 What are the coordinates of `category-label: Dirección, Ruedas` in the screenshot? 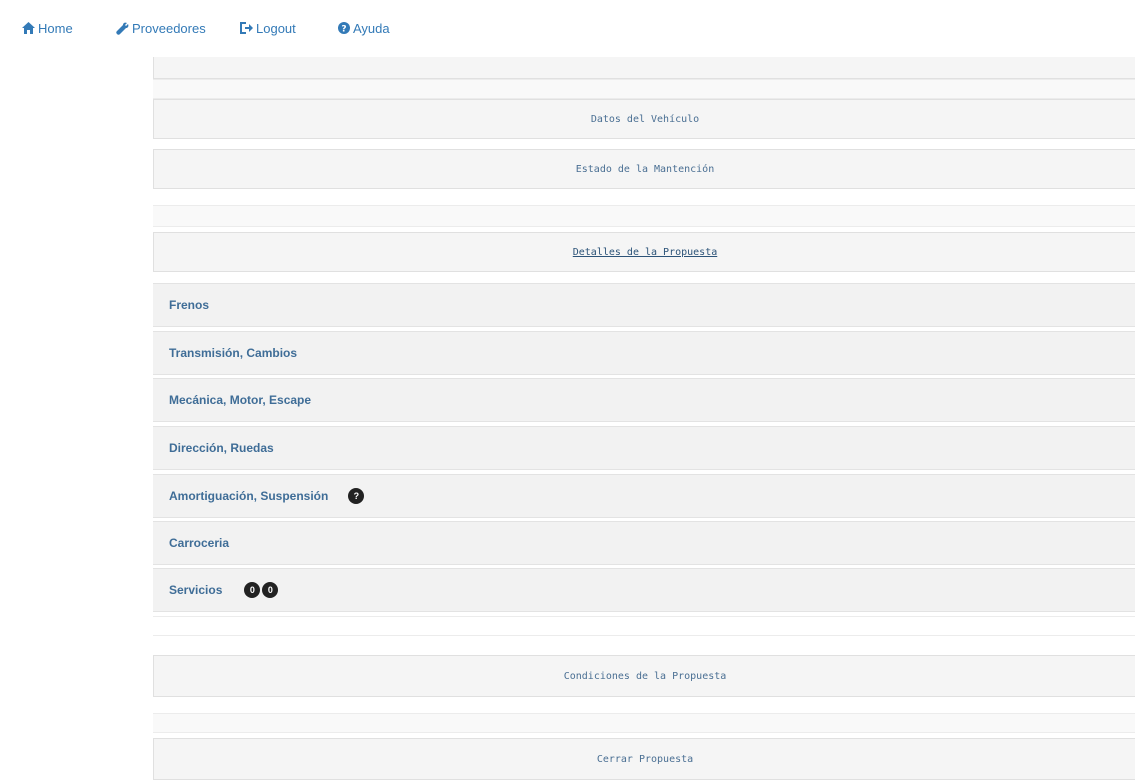 It's located at (221, 448).